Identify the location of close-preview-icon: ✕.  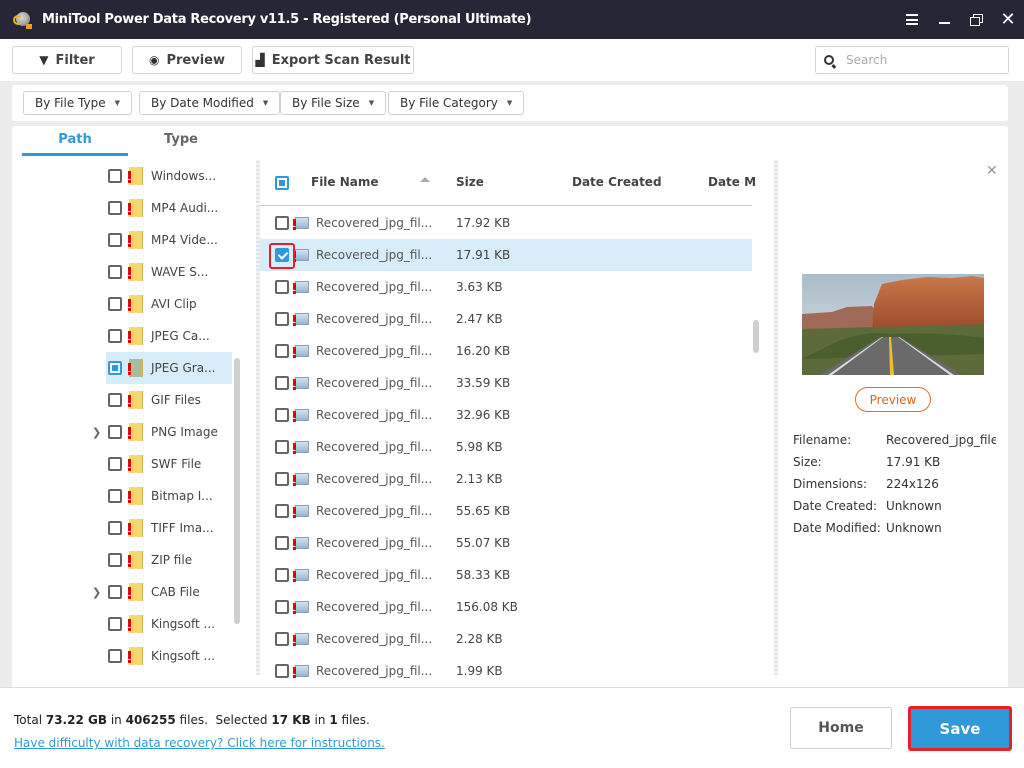
(992, 171).